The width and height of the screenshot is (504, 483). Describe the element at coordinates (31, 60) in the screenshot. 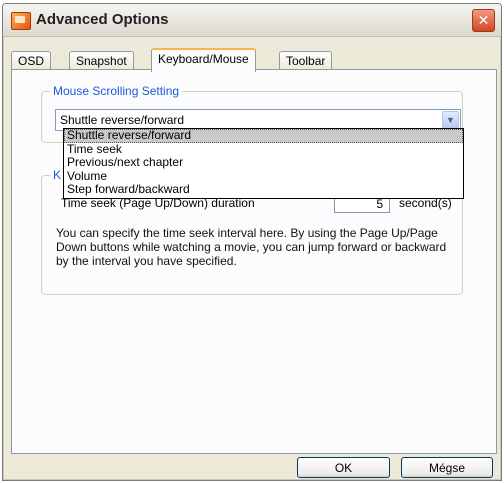

I see `tab-osd: OSD` at that location.